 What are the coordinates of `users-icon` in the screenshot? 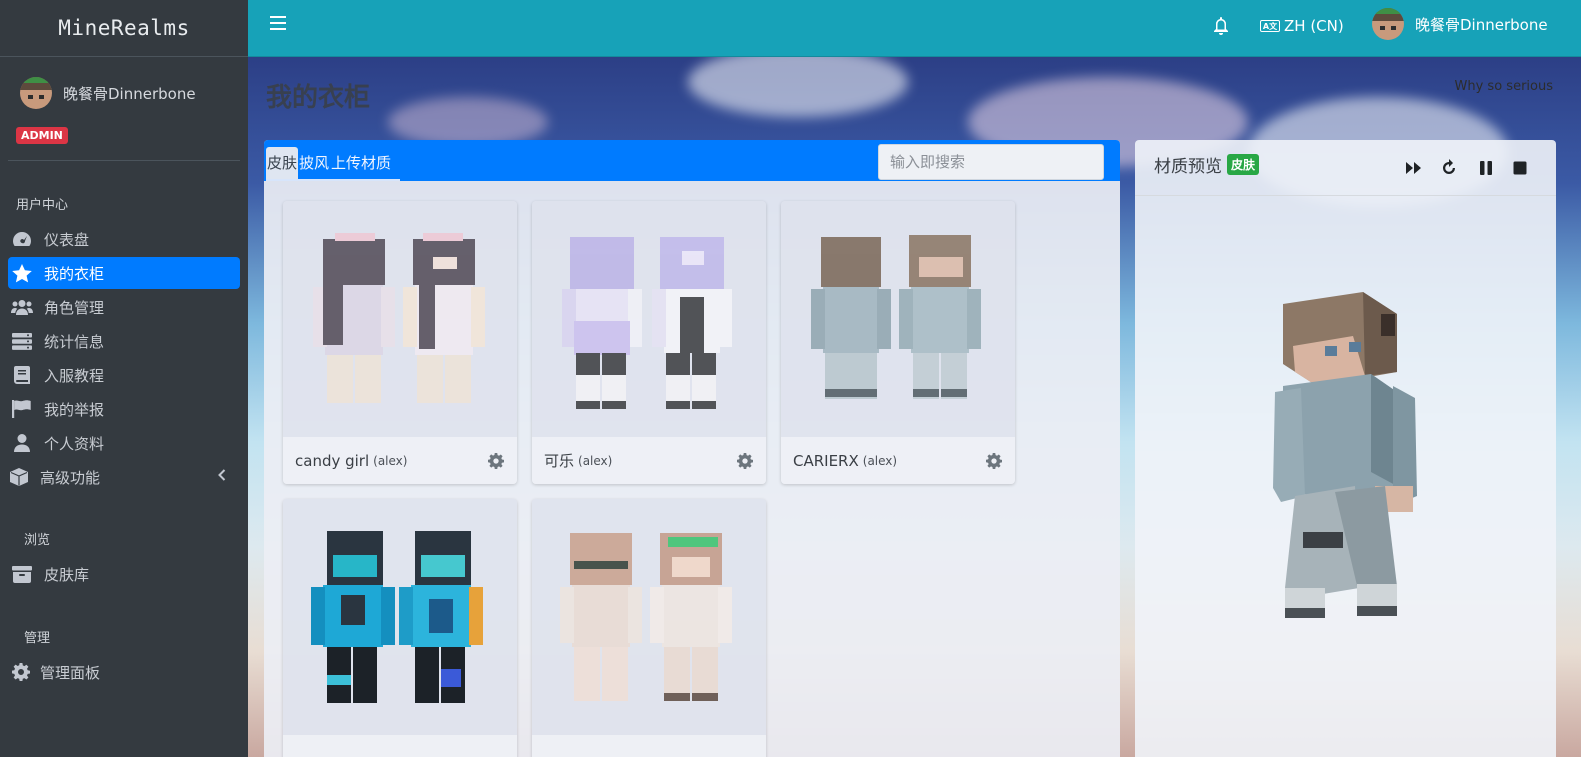 It's located at (22, 307).